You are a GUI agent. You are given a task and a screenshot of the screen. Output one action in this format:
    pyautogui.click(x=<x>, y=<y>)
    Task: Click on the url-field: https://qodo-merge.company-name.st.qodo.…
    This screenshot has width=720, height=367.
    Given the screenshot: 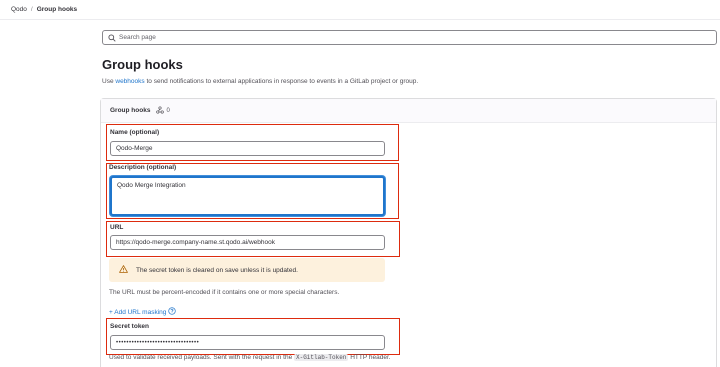 What is the action you would take?
    pyautogui.click(x=247, y=242)
    